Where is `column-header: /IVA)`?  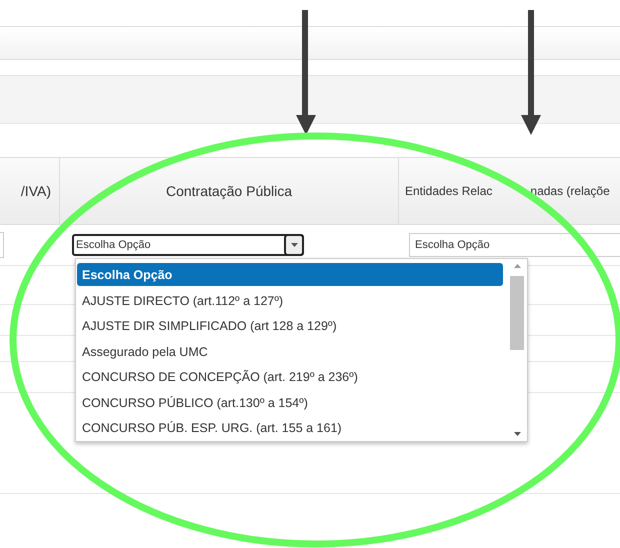
column-header: /IVA) is located at coordinates (30, 191).